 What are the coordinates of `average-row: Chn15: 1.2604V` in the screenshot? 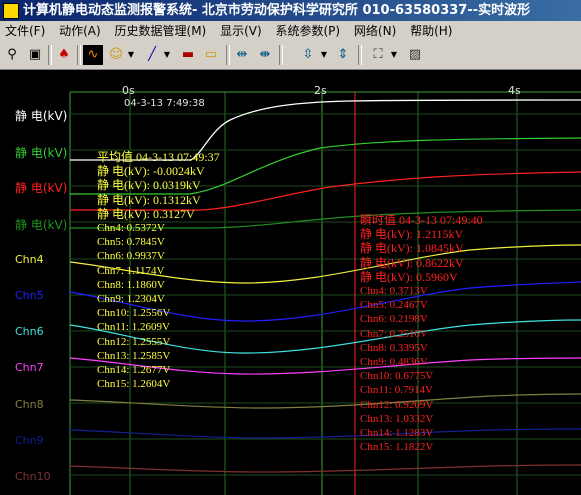 It's located at (134, 384).